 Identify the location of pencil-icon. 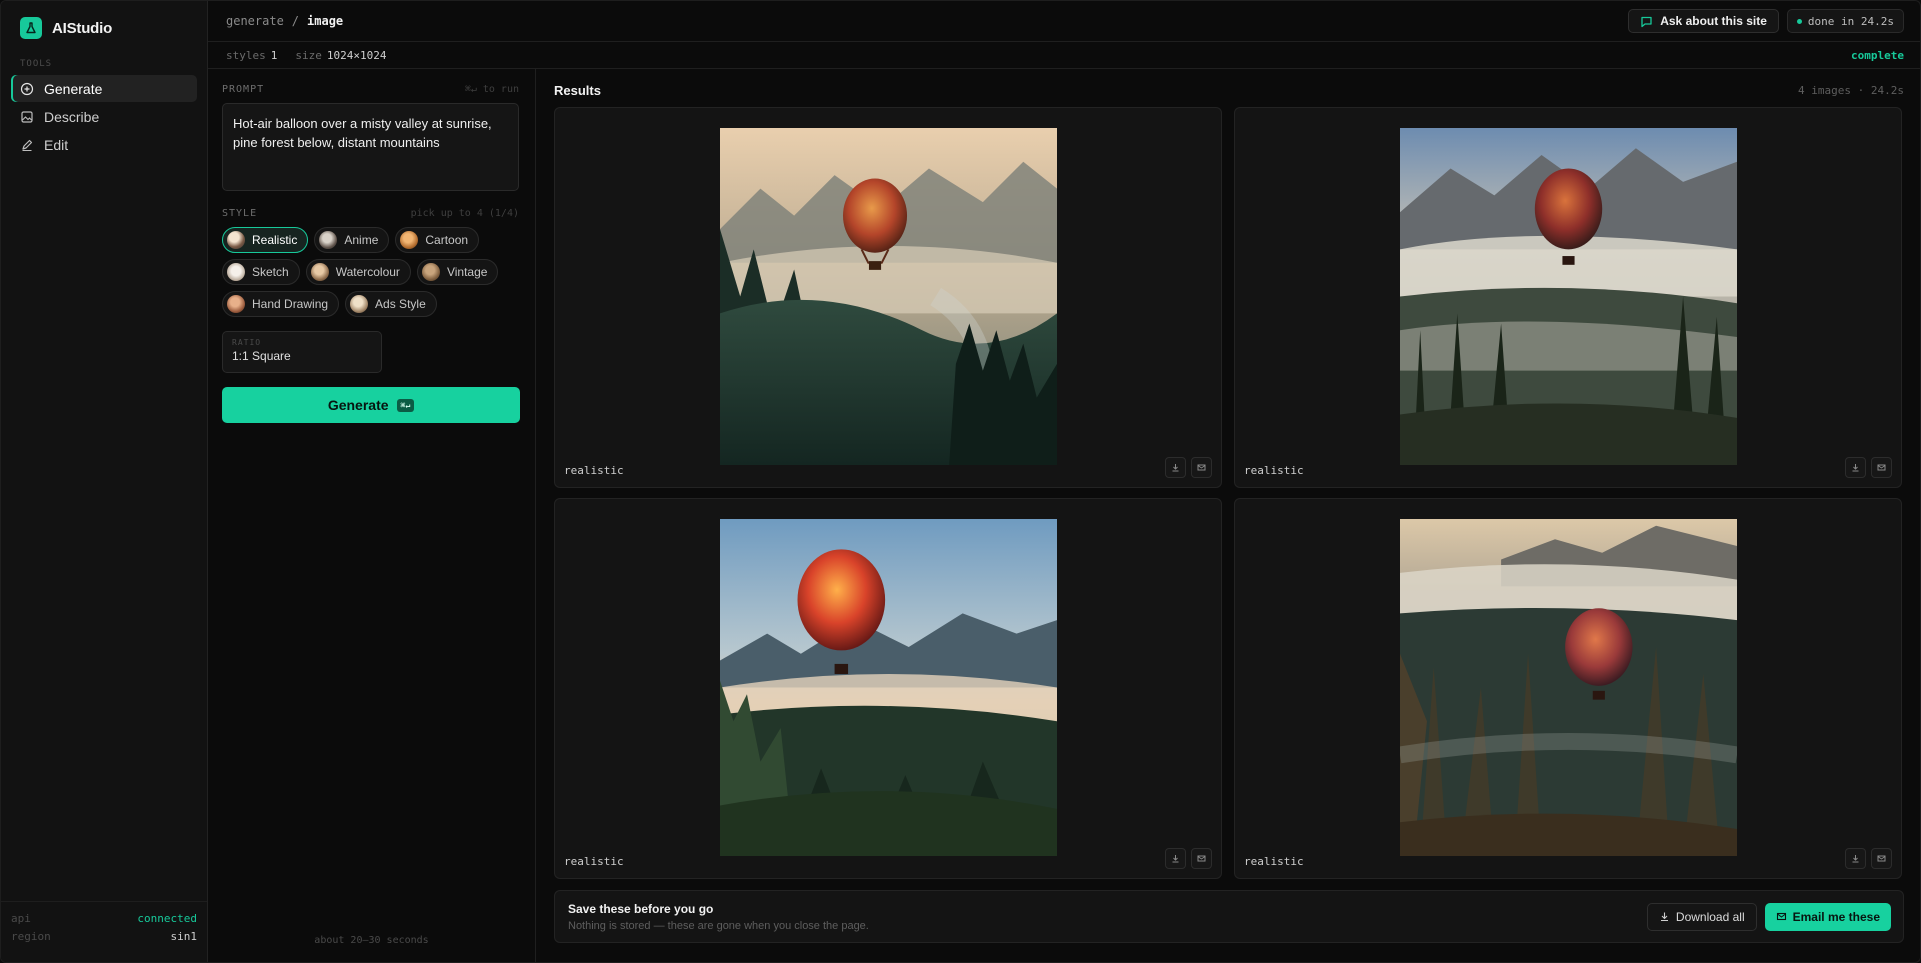
(27, 145).